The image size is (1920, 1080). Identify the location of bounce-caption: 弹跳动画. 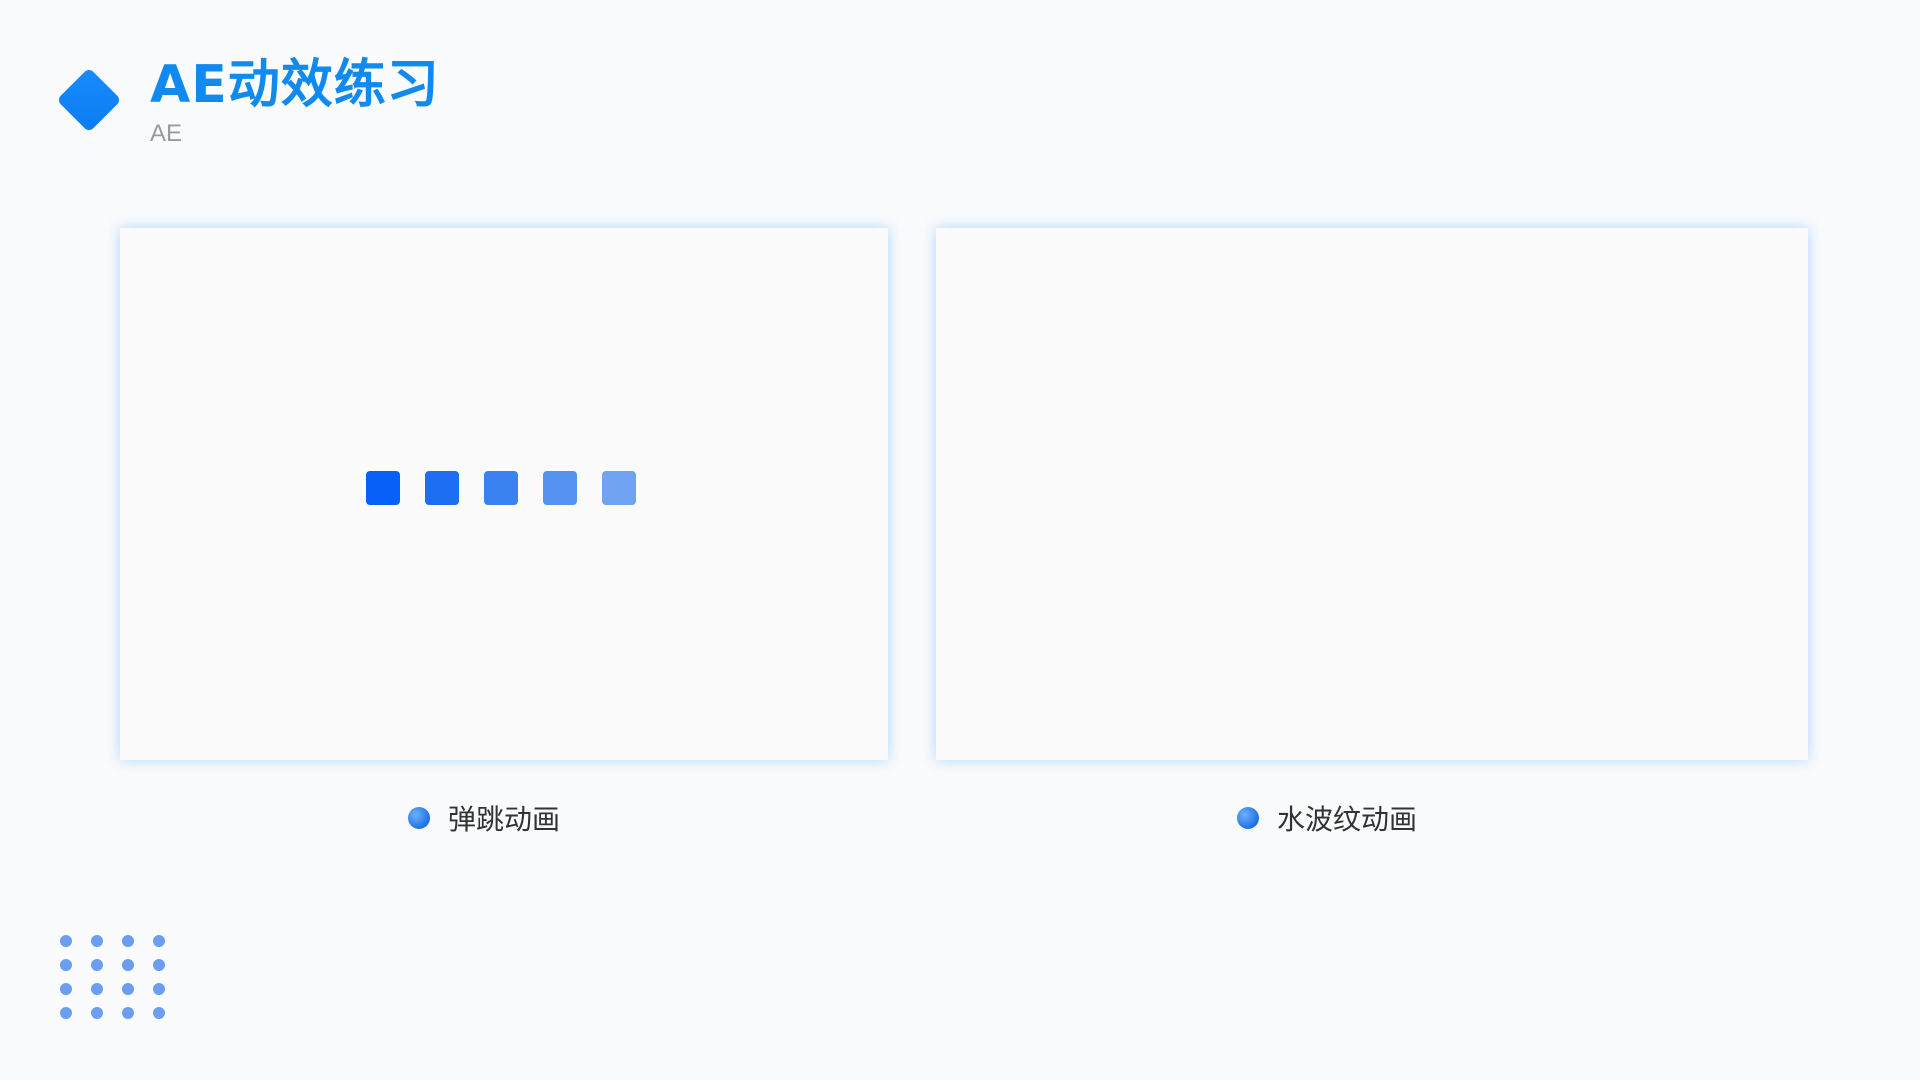
(484, 818).